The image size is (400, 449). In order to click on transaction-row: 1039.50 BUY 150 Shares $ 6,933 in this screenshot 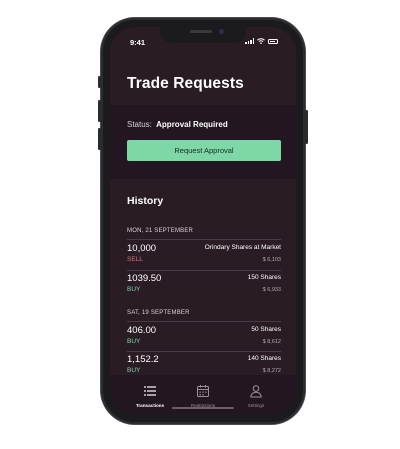, I will do `click(204, 286)`.